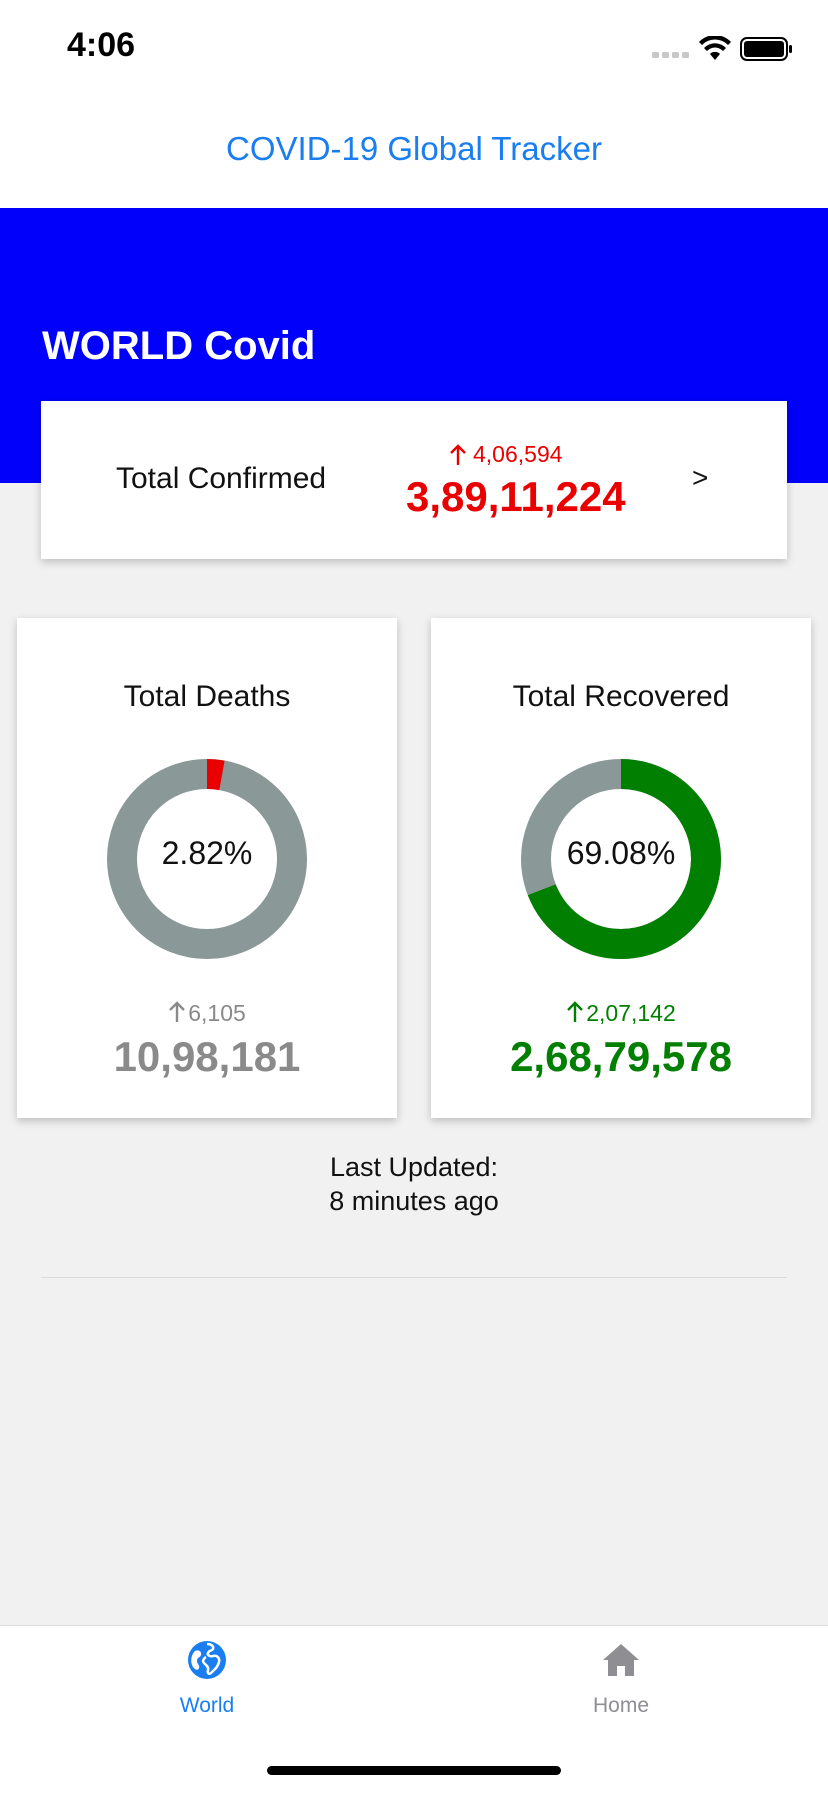 The height and width of the screenshot is (1793, 828). What do you see at coordinates (179, 346) in the screenshot?
I see `section-title: WORLD Covid` at bounding box center [179, 346].